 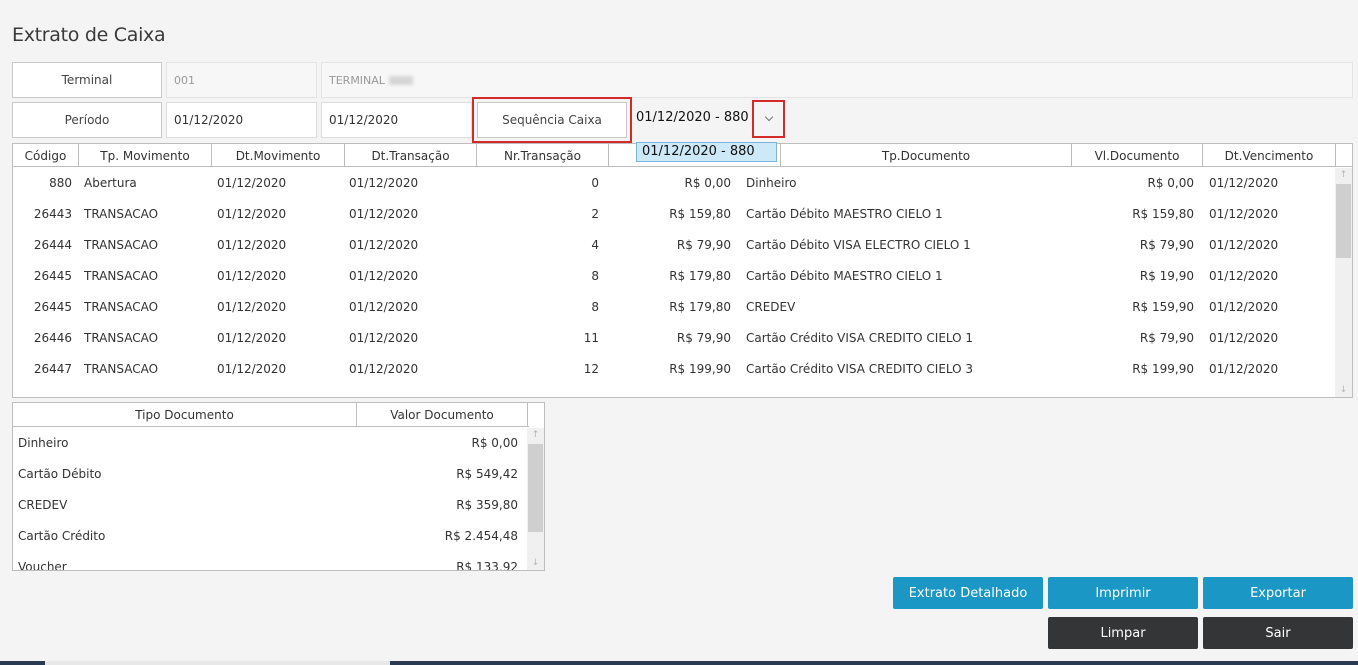 What do you see at coordinates (52, 307) in the screenshot?
I see `cell-codigo: 26445` at bounding box center [52, 307].